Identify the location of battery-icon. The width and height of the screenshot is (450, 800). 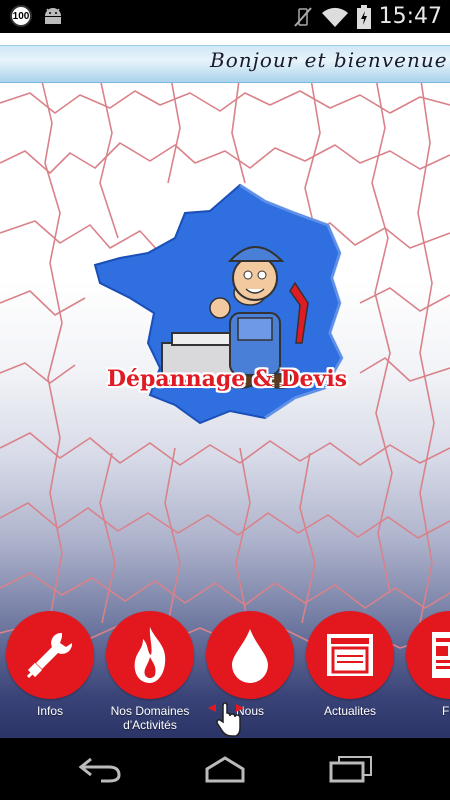
(363, 16).